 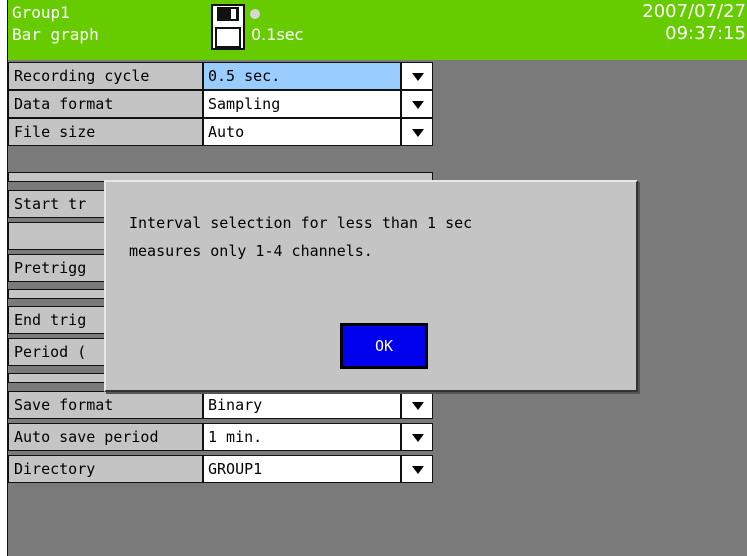 What do you see at coordinates (105, 132) in the screenshot?
I see `file-size-label: File size` at bounding box center [105, 132].